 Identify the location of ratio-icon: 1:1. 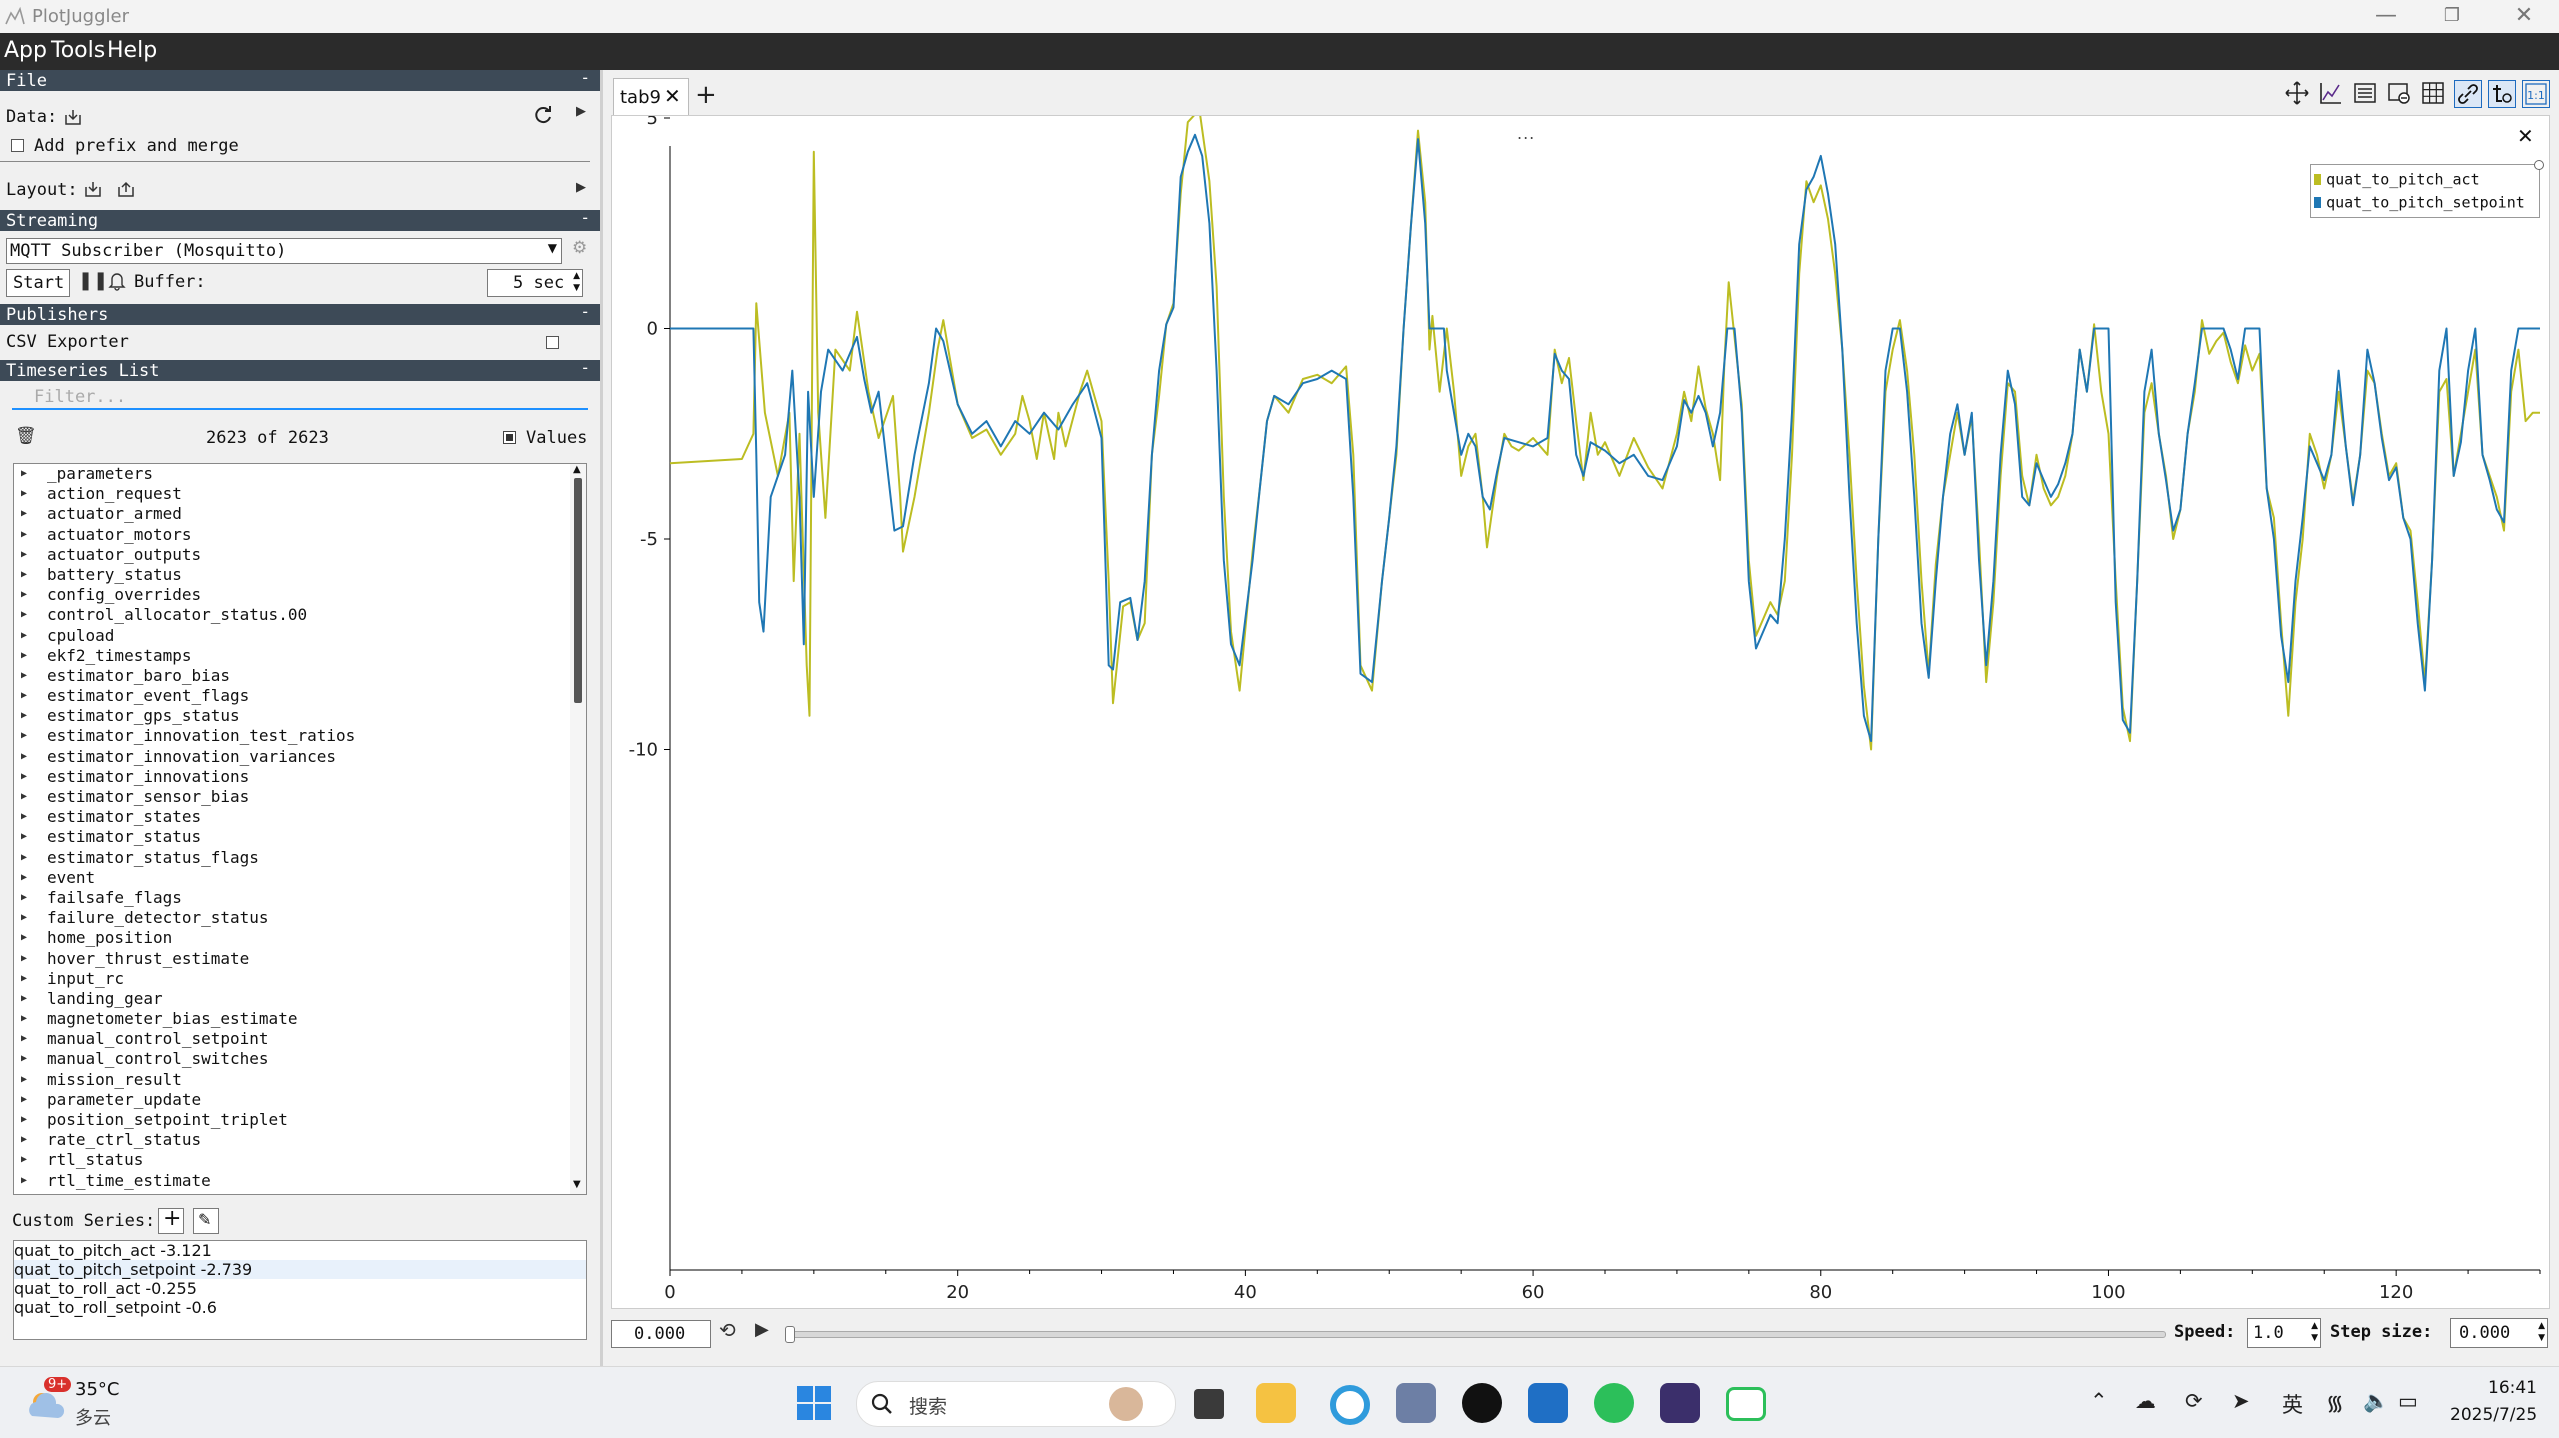
(2536, 94).